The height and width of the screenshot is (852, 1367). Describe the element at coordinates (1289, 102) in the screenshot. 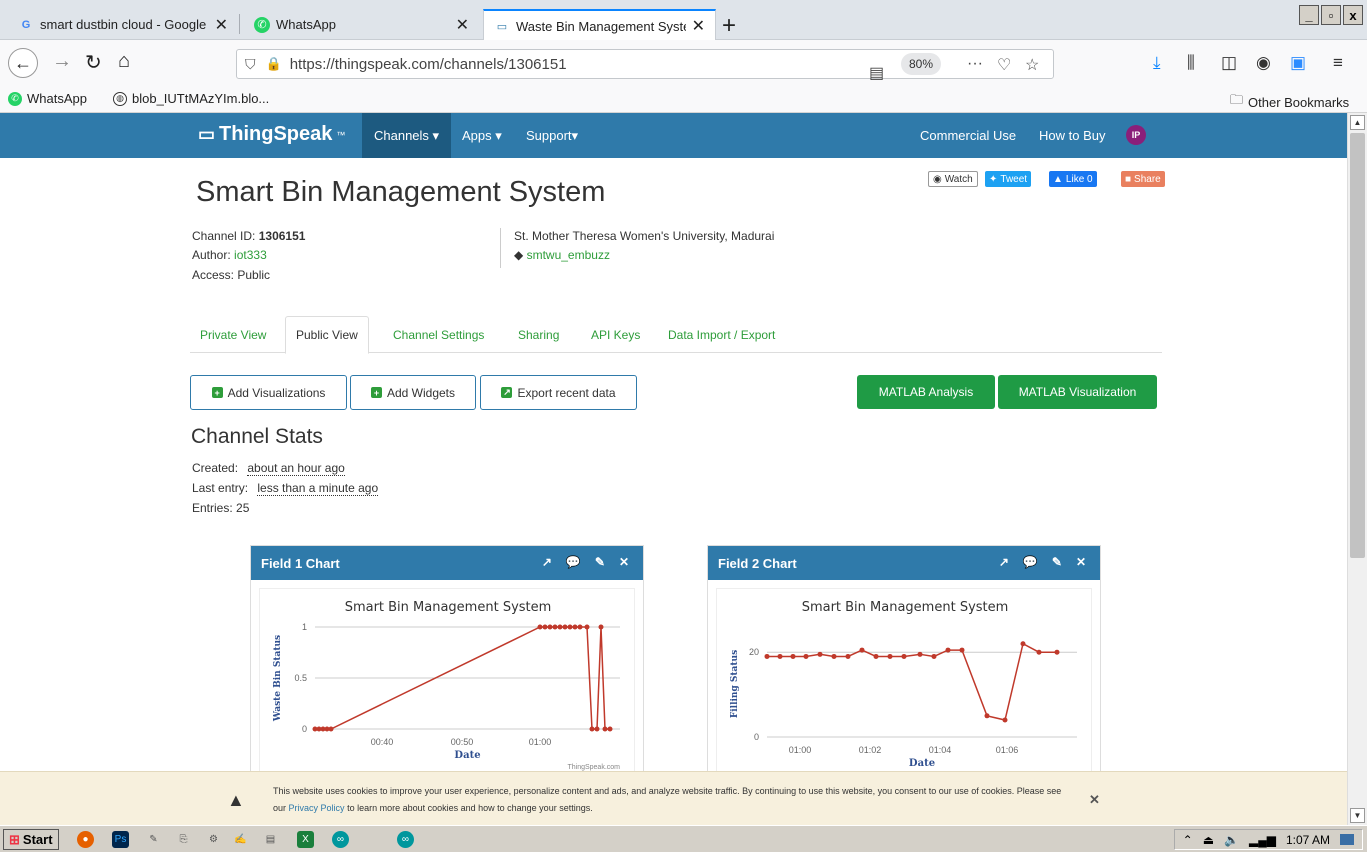

I see `other-bookmarks: 🗀 Other Bookmarks` at that location.